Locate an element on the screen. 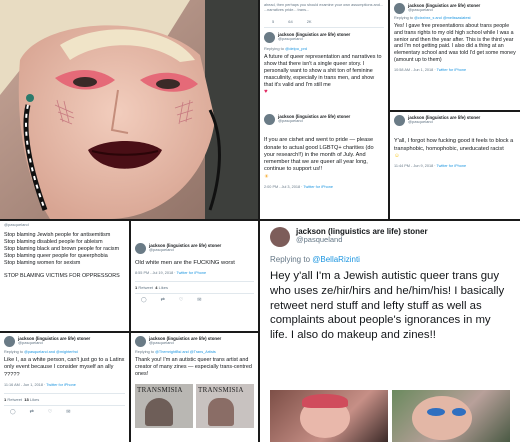  tweet-text: Old white men are the FUCKING worst is located at coordinates (185, 263).